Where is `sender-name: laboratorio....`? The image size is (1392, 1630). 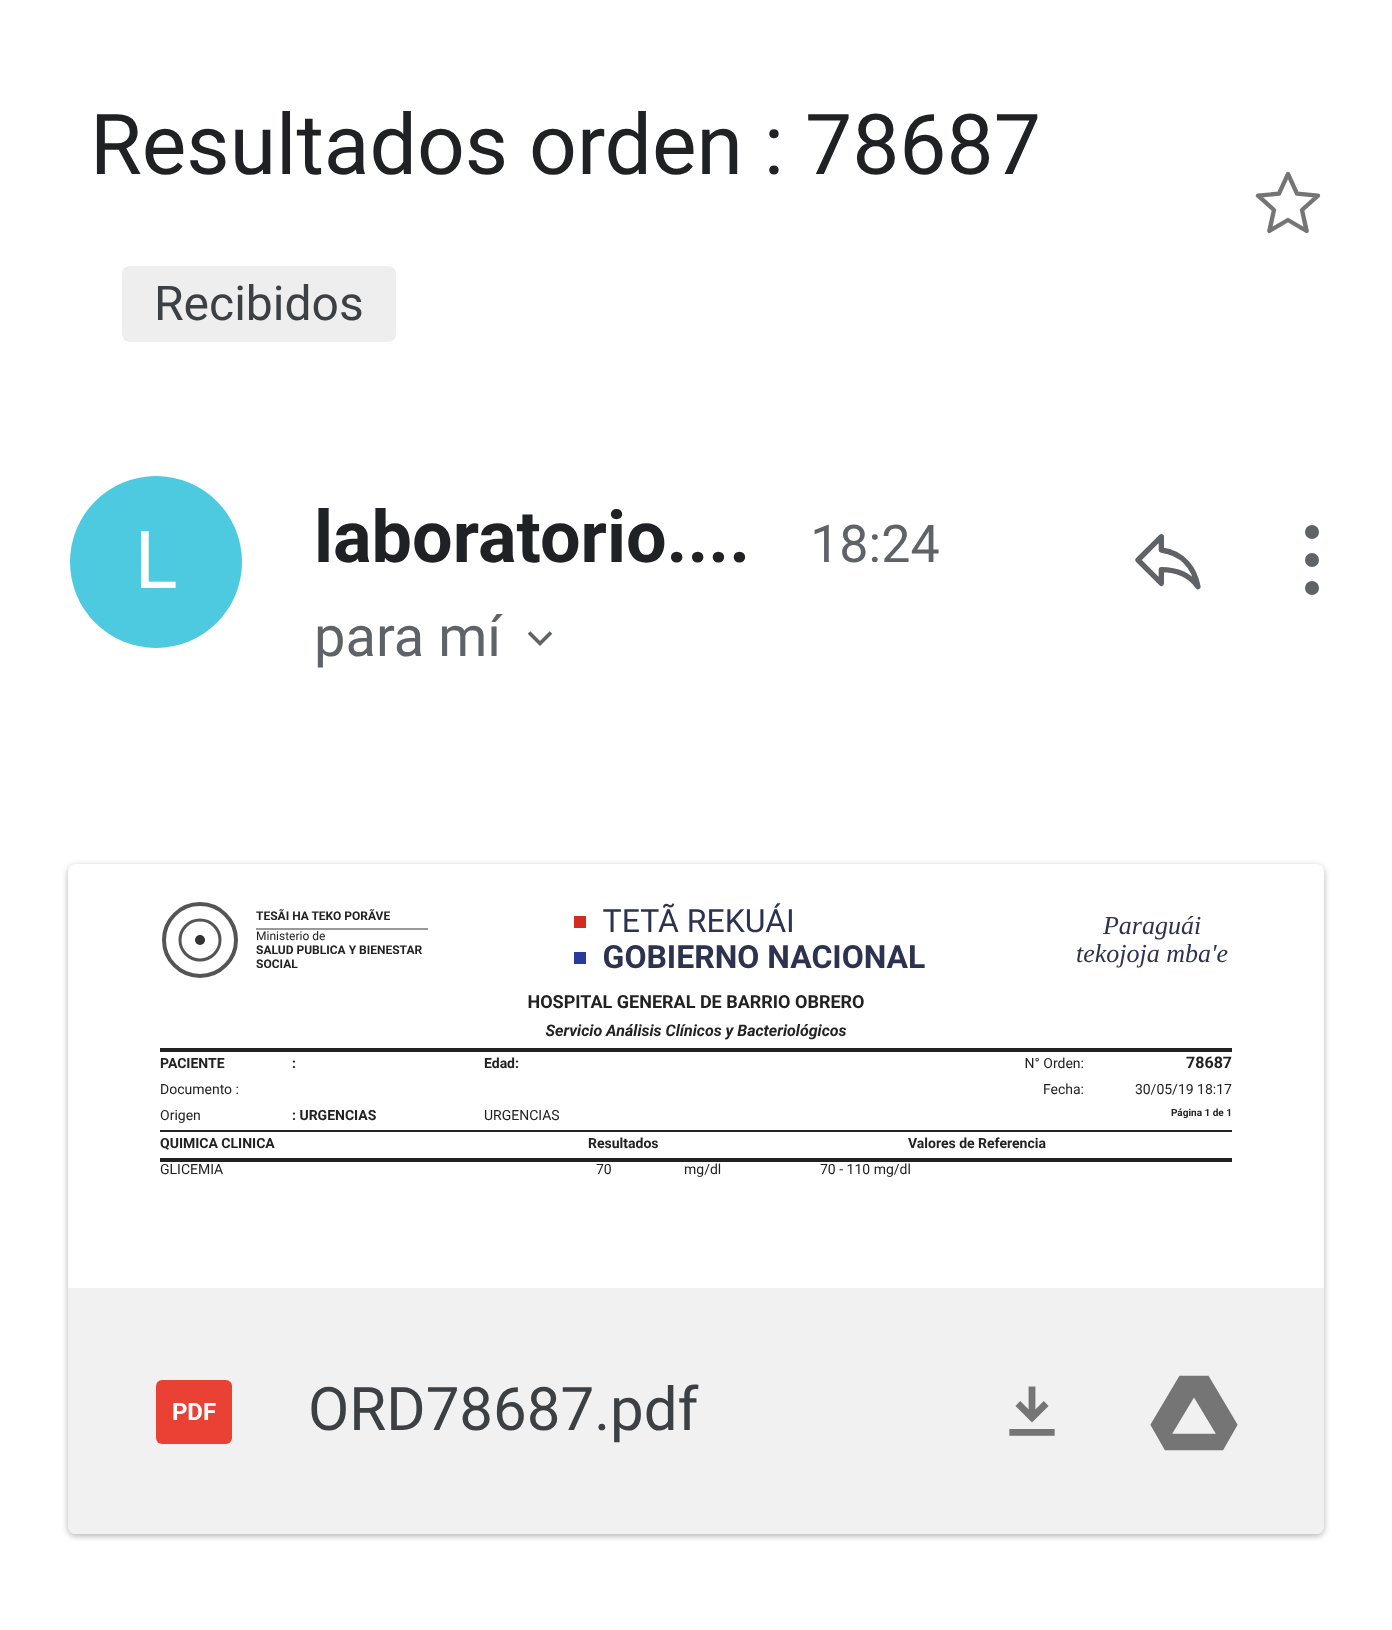 sender-name: laboratorio.... is located at coordinates (532, 538).